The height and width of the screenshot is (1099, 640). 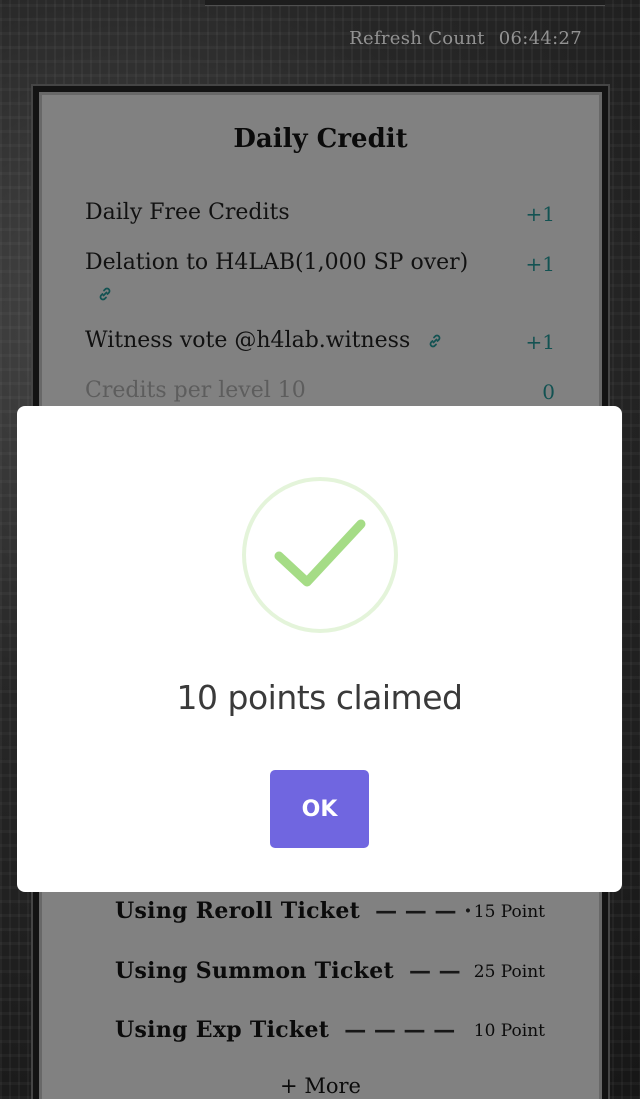 What do you see at coordinates (319, 809) in the screenshot?
I see `ok-button: OK` at bounding box center [319, 809].